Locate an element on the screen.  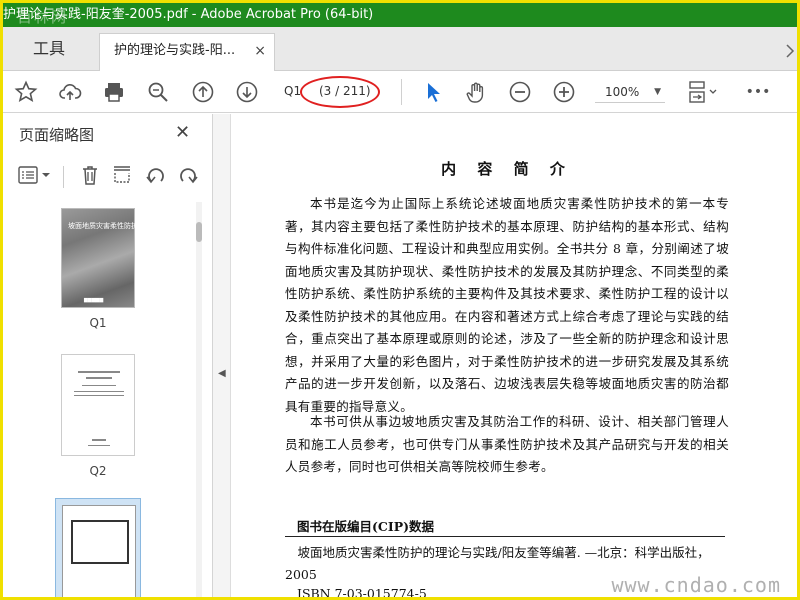
bookmark-star-icon is located at coordinates (26, 92).